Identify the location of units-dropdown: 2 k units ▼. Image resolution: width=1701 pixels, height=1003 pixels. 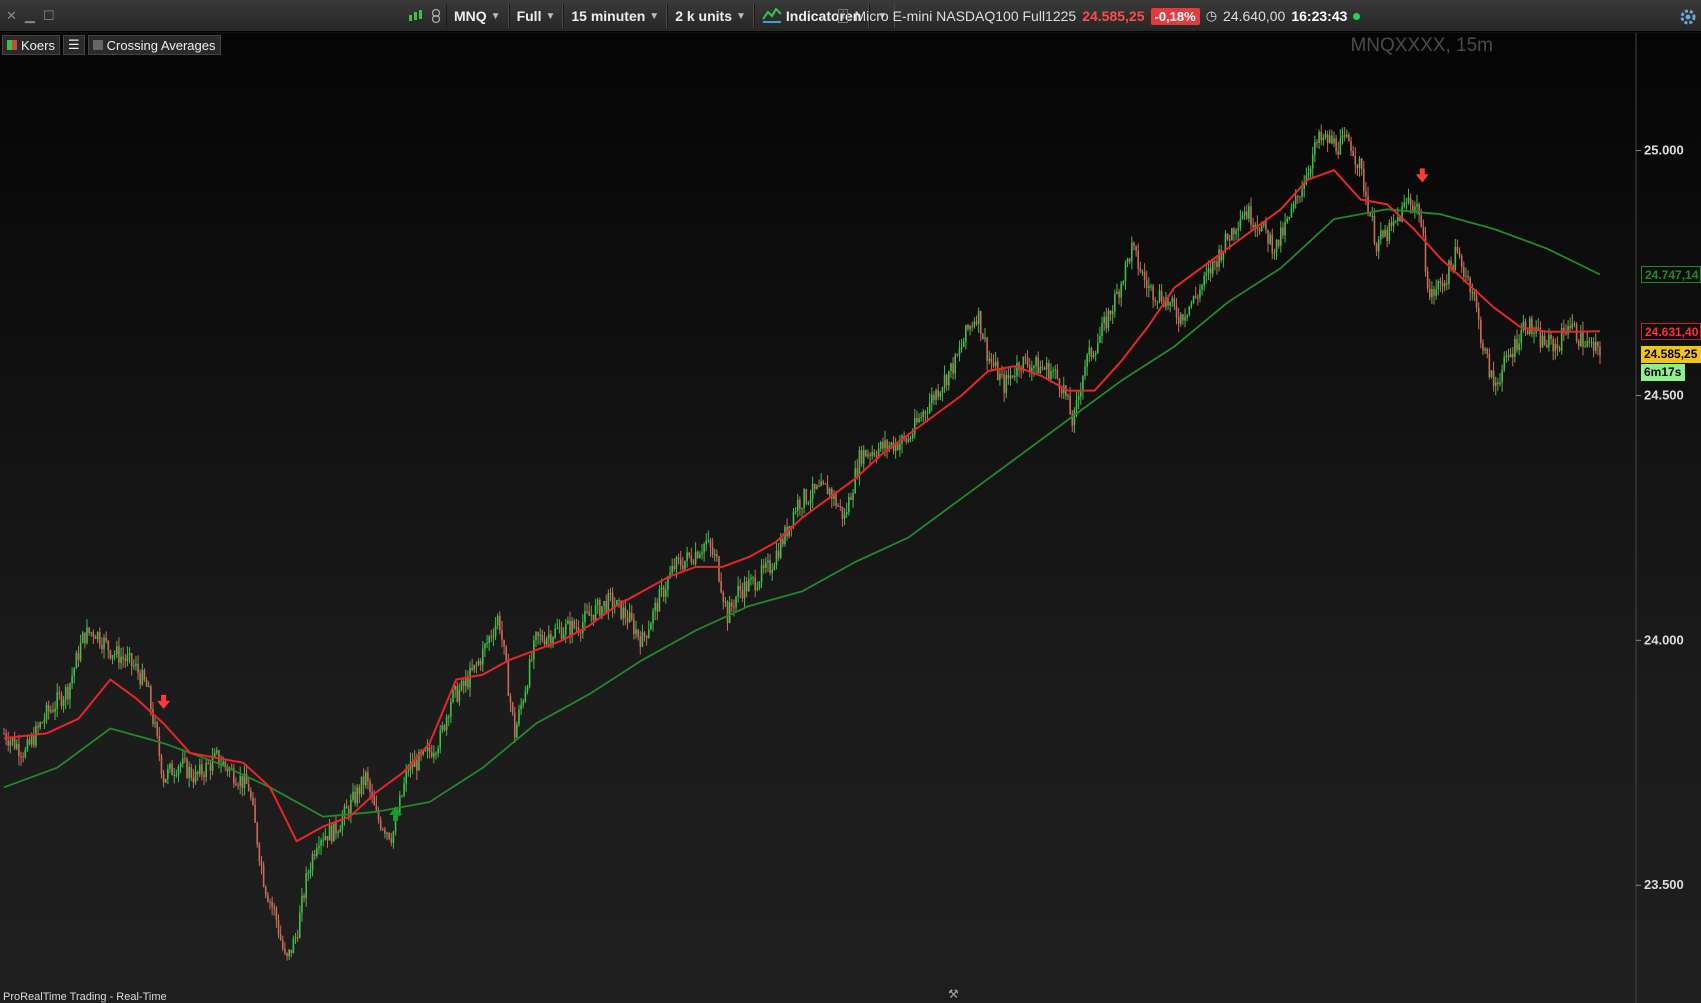
(710, 16).